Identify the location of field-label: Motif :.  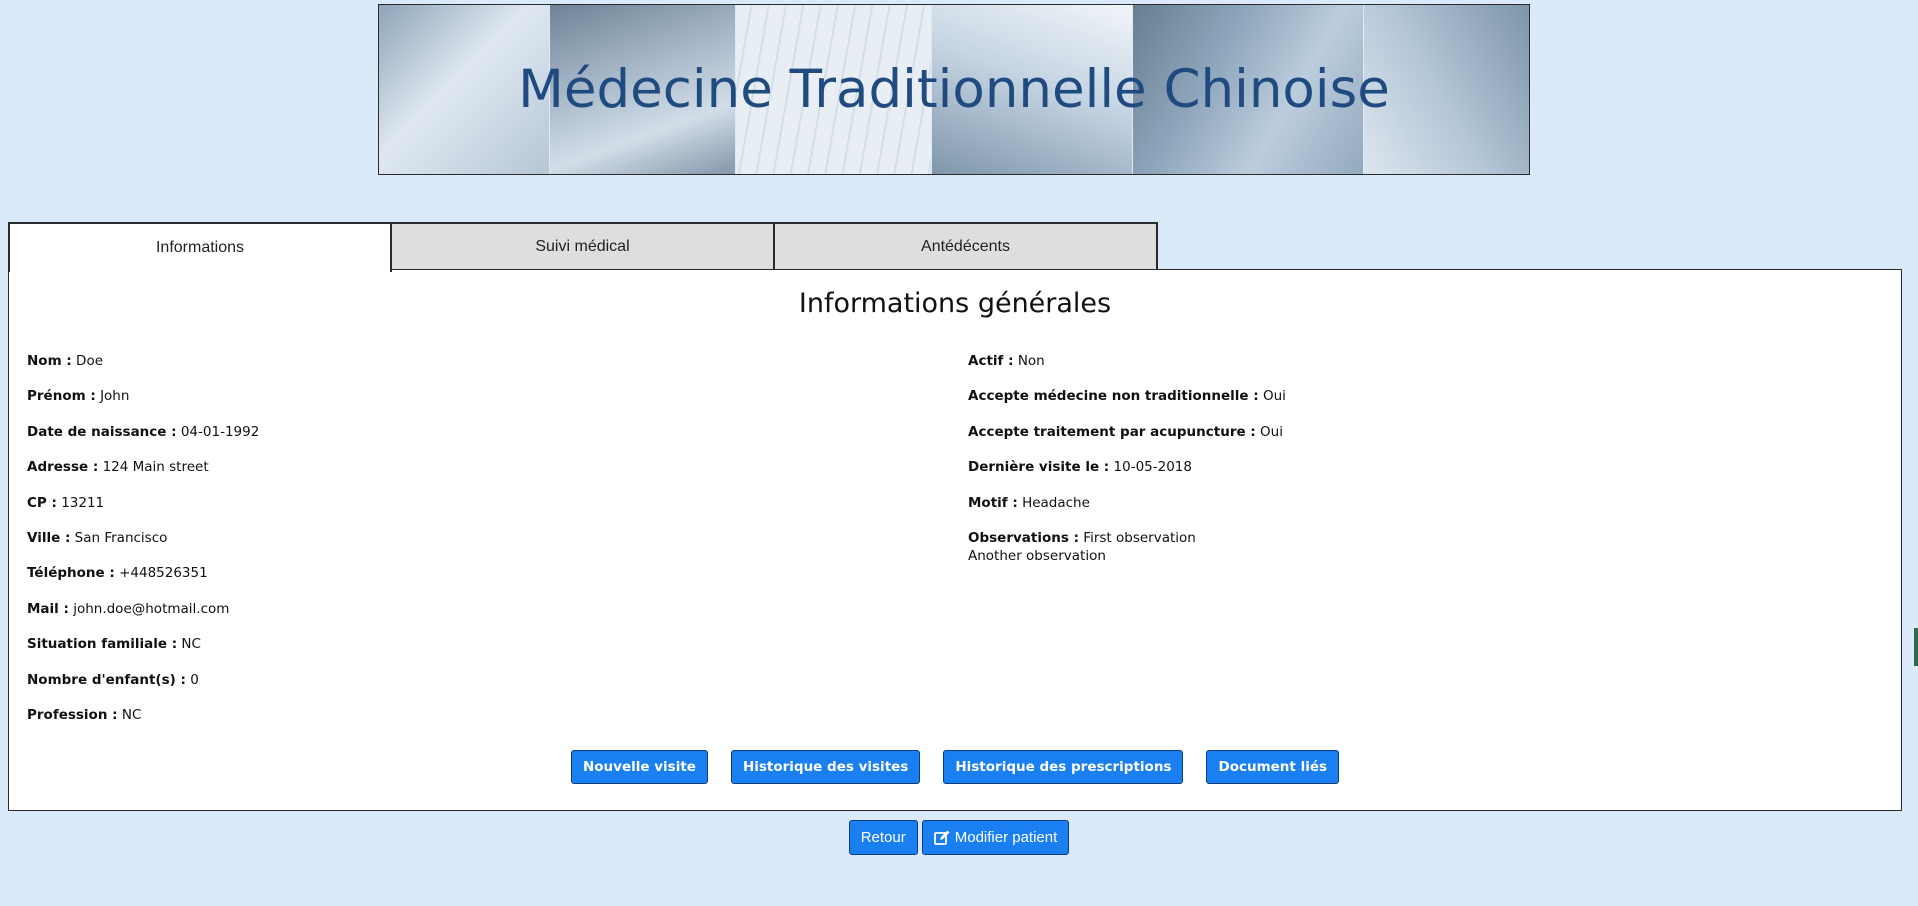
(993, 502).